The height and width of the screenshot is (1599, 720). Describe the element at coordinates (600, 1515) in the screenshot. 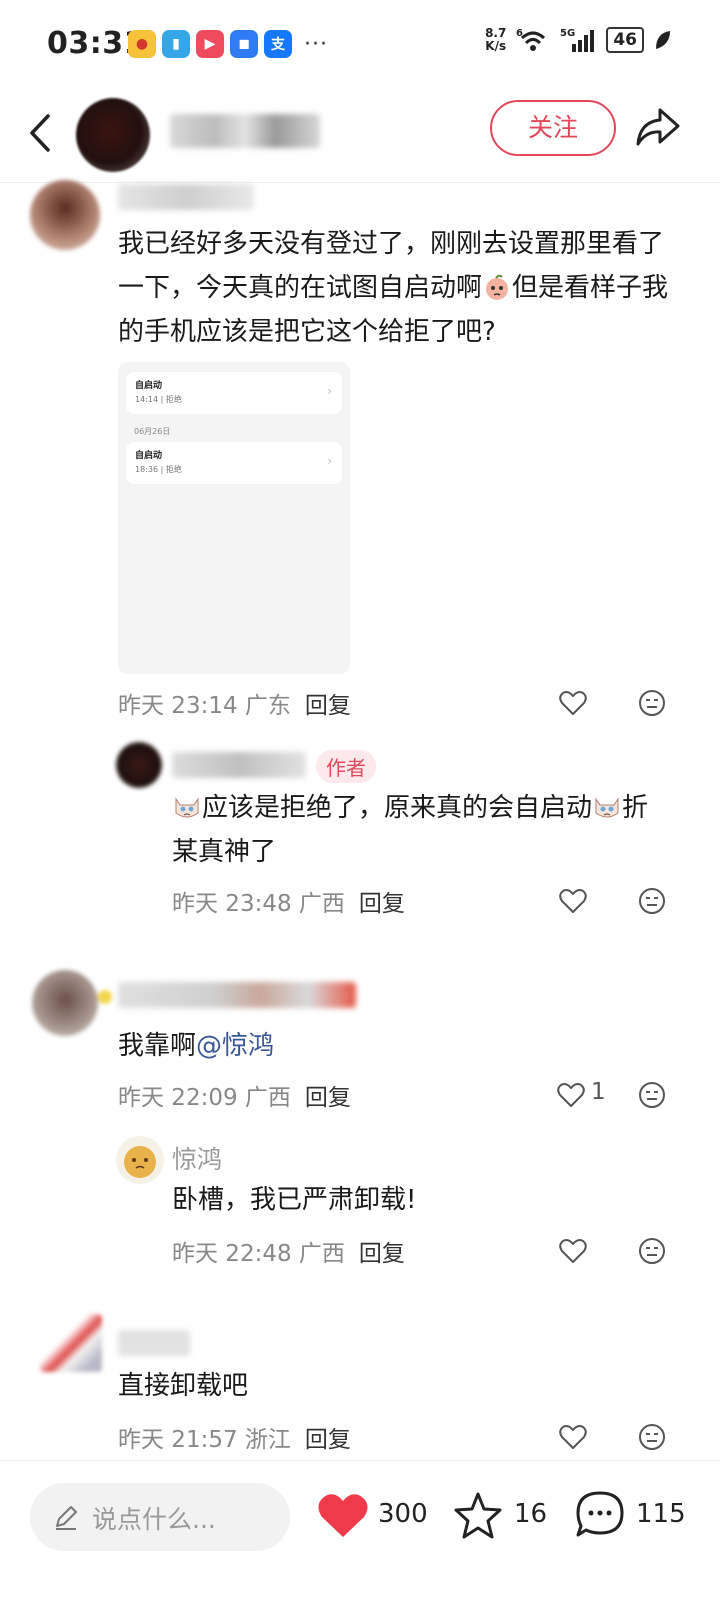

I see `comment-bubble-icon` at that location.